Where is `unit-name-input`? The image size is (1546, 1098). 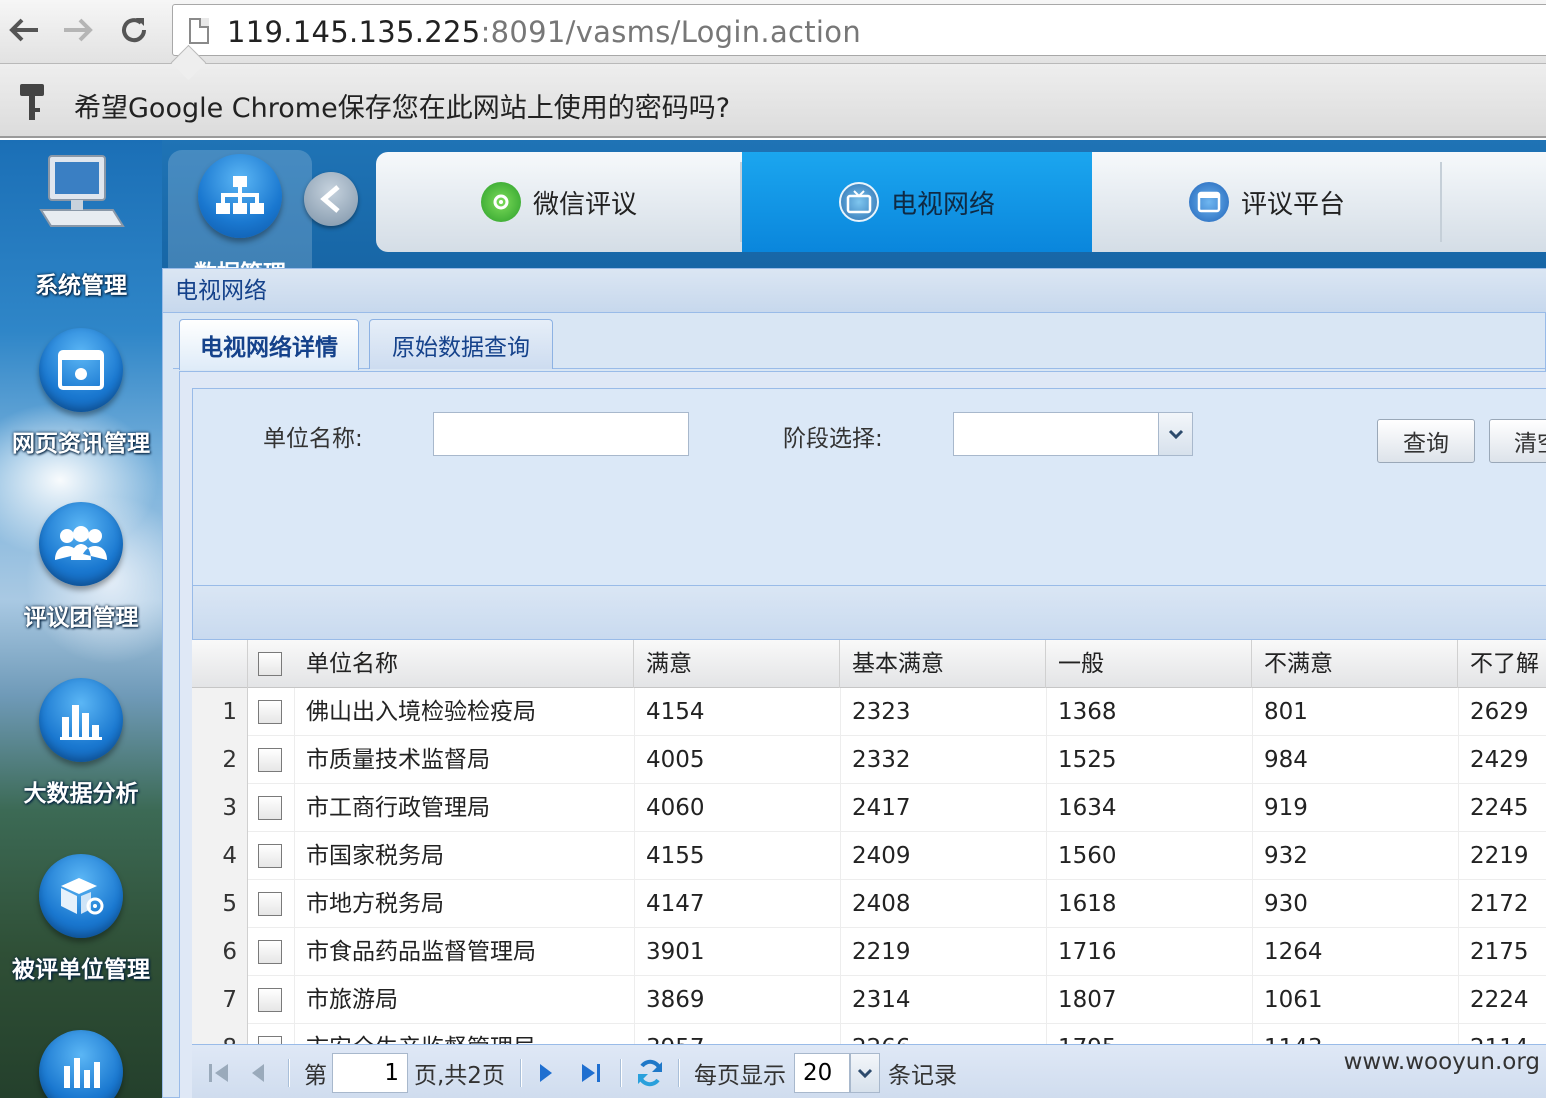
unit-name-input is located at coordinates (561, 434).